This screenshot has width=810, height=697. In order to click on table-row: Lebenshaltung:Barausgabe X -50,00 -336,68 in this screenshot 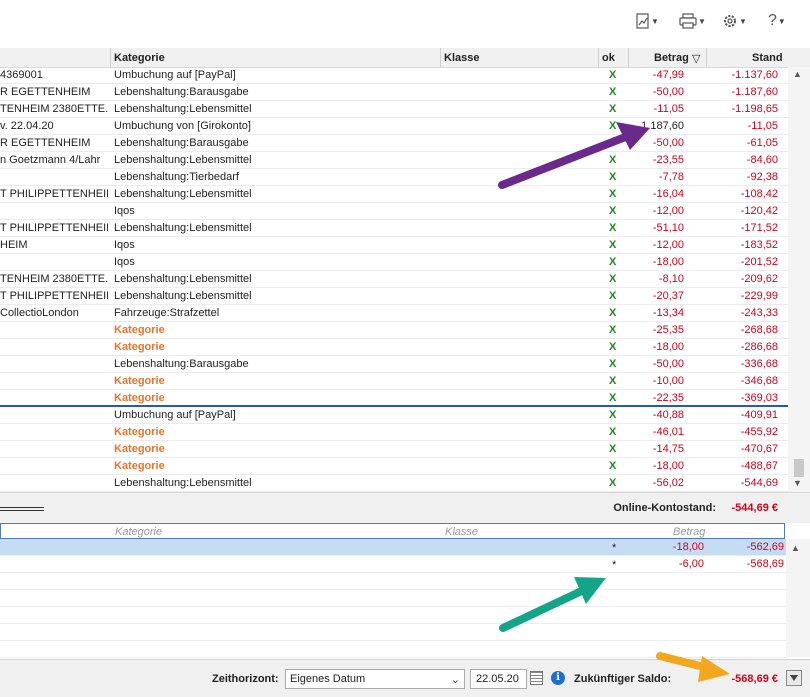, I will do `click(394, 364)`.